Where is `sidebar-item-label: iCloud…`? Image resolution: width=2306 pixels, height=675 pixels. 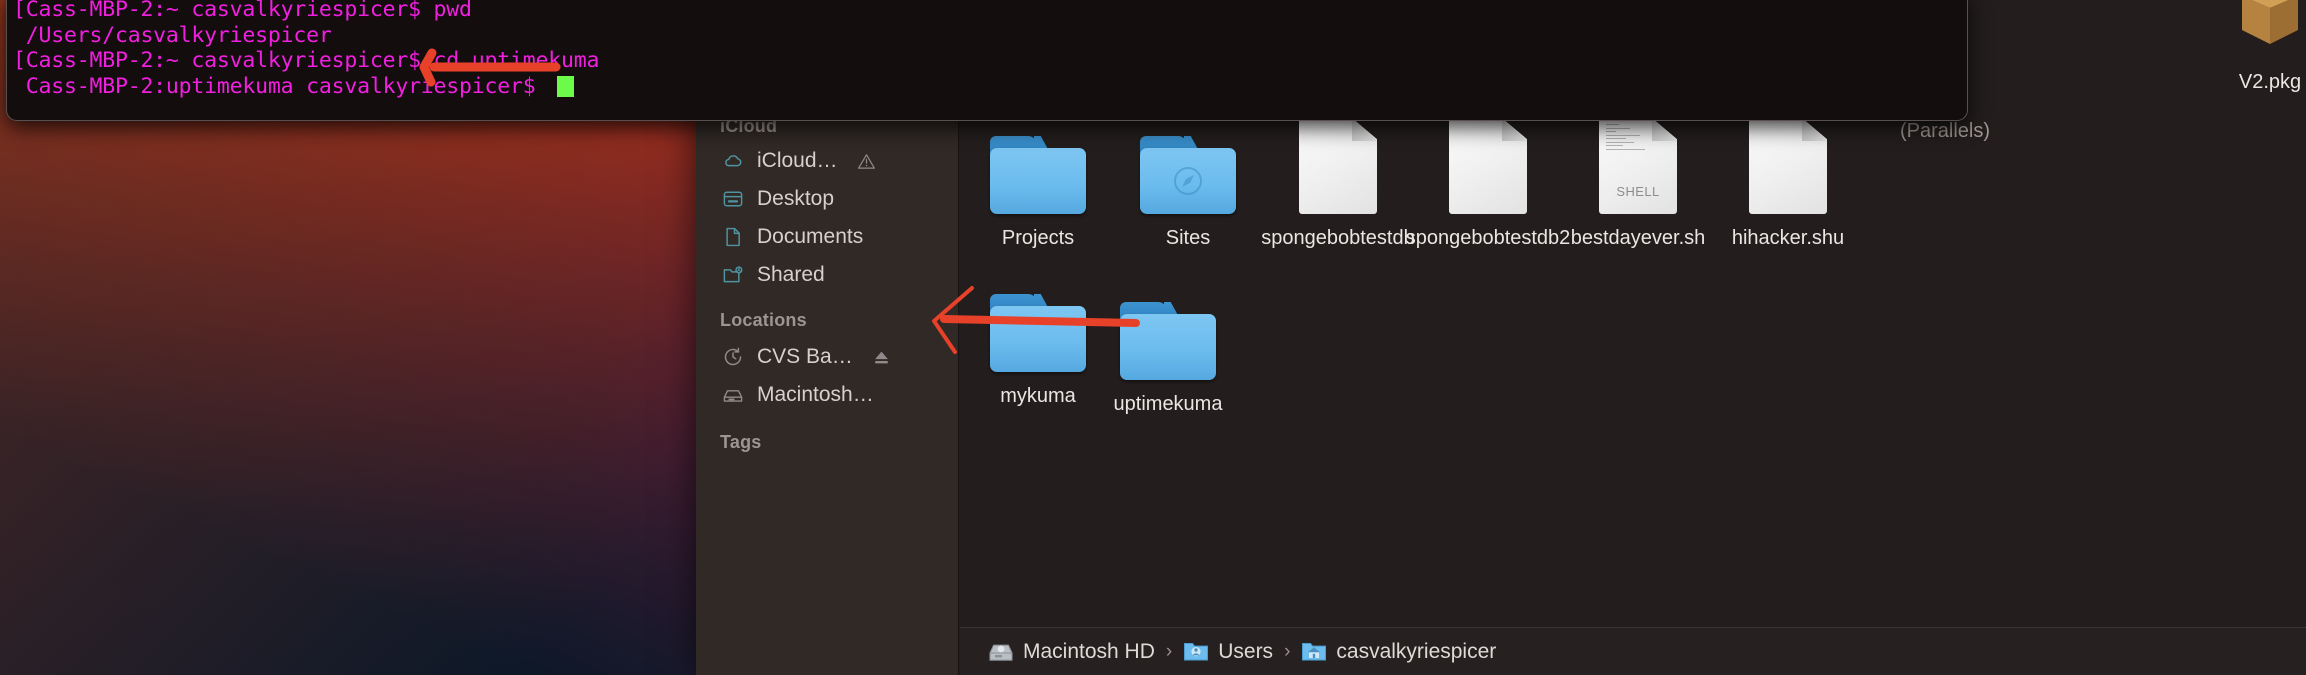 sidebar-item-label: iCloud… is located at coordinates (797, 160).